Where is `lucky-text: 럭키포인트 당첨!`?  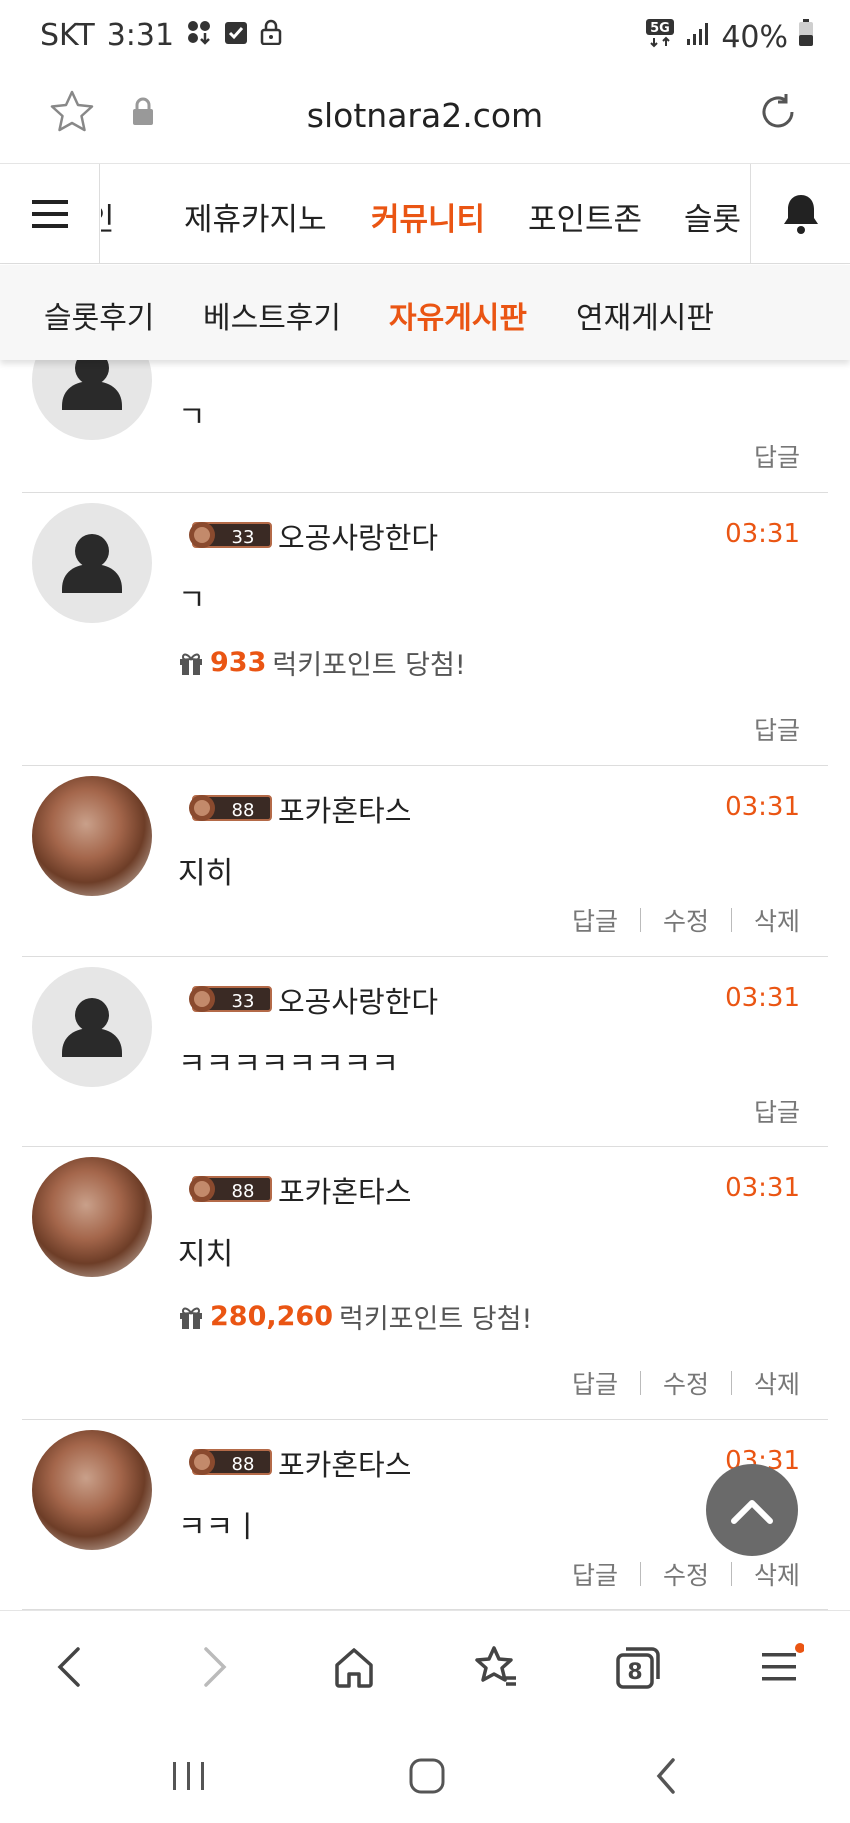
lucky-text: 럭키포인트 당첨! is located at coordinates (435, 1319).